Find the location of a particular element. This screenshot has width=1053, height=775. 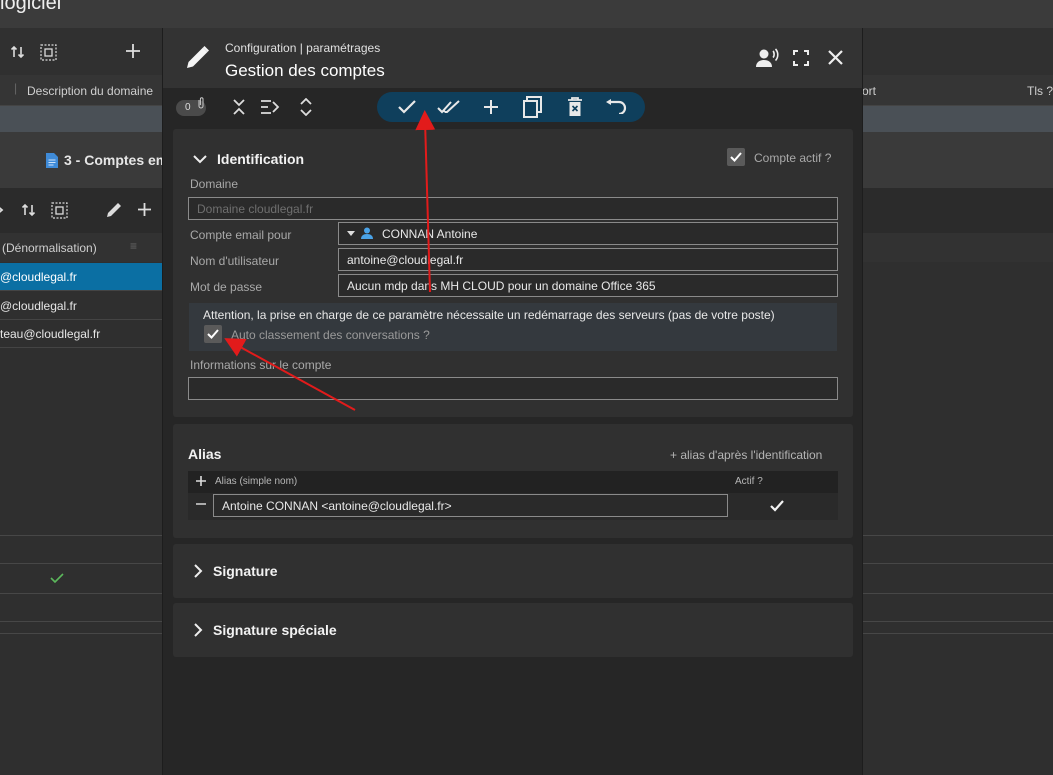

col-description-domaine: Description du domaine is located at coordinates (90, 91).